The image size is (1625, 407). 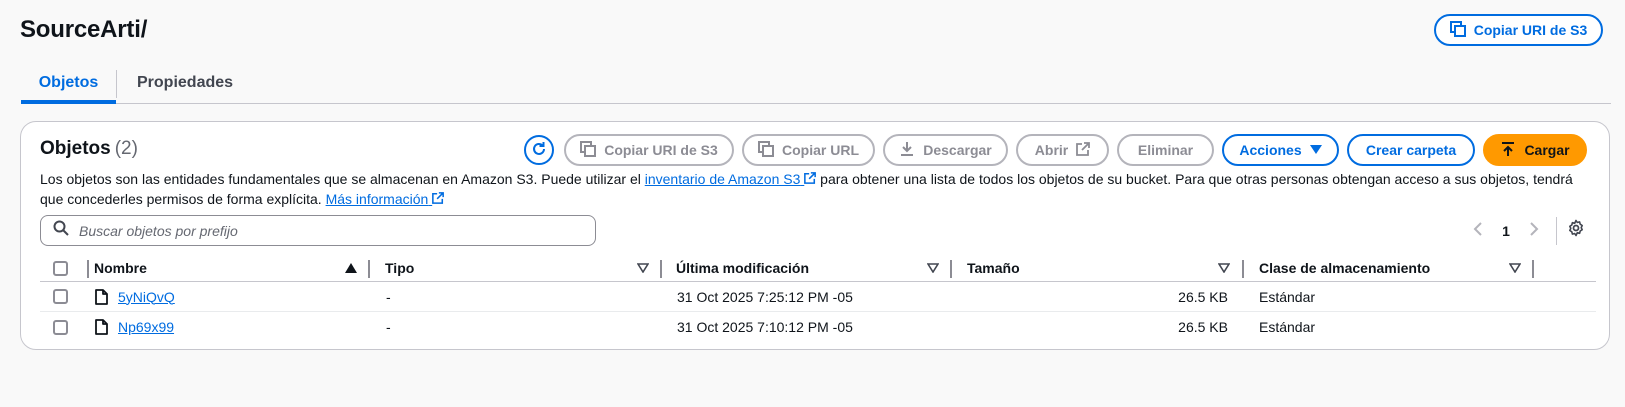 I want to click on sort-ascending-icon, so click(x=351, y=268).